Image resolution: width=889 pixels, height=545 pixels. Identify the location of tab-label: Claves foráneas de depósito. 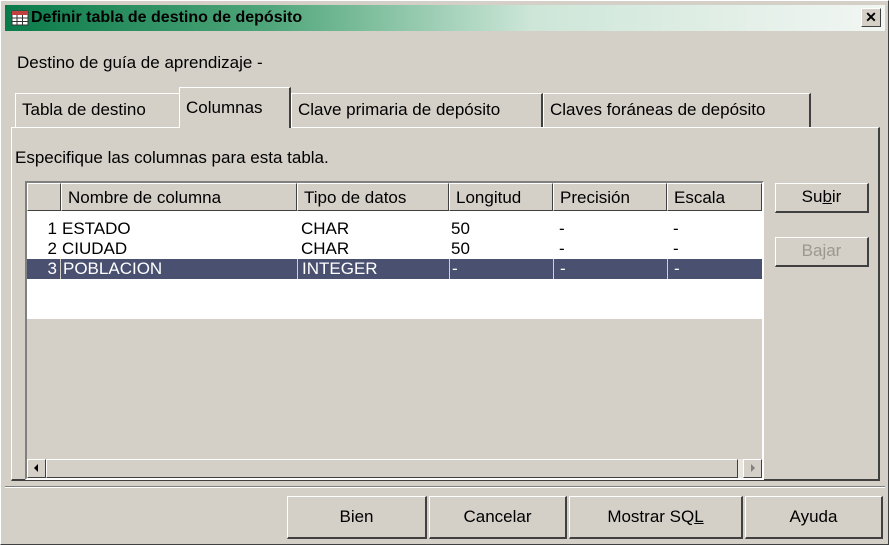
(658, 109).